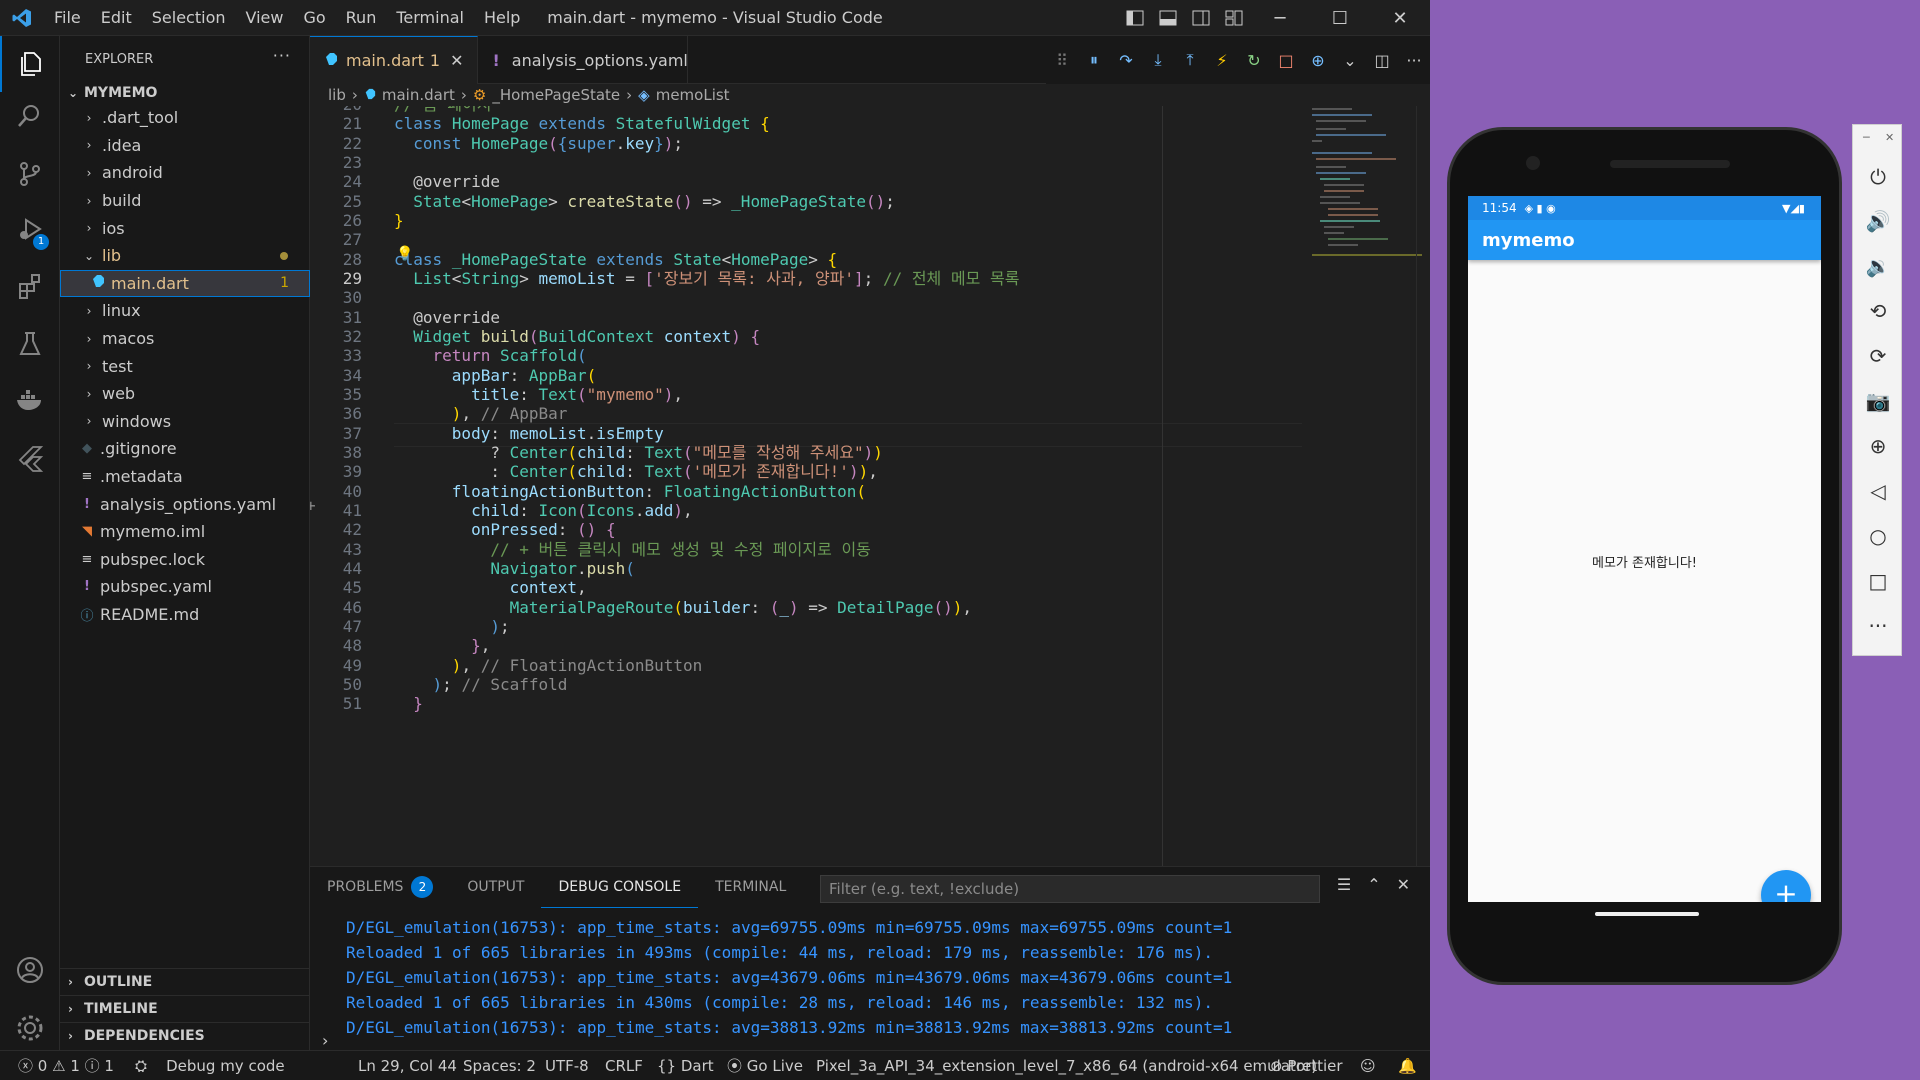  What do you see at coordinates (693, 95) in the screenshot?
I see `breadcrumb-item: memoList` at bounding box center [693, 95].